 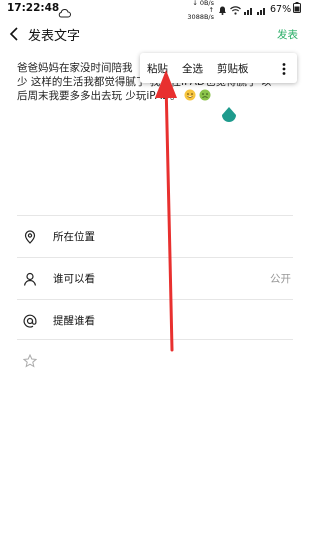 I want to click on battery: 67%, so click(x=286, y=9).